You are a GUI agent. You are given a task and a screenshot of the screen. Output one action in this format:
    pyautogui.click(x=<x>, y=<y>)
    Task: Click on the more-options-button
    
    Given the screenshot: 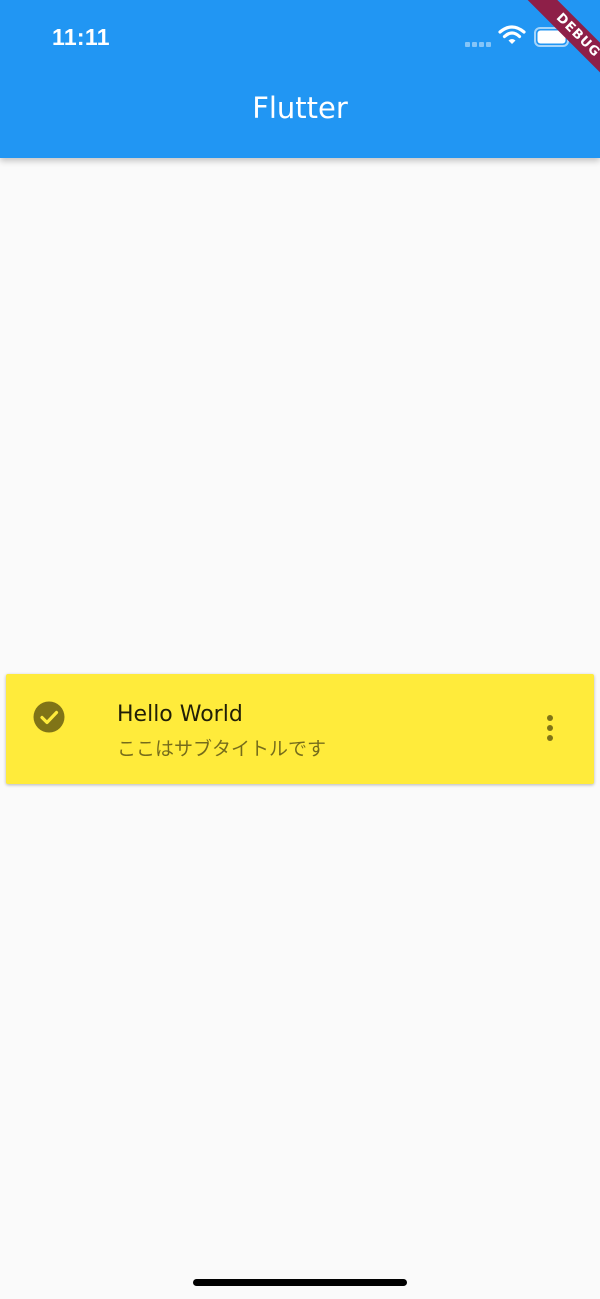 What is the action you would take?
    pyautogui.click(x=550, y=728)
    